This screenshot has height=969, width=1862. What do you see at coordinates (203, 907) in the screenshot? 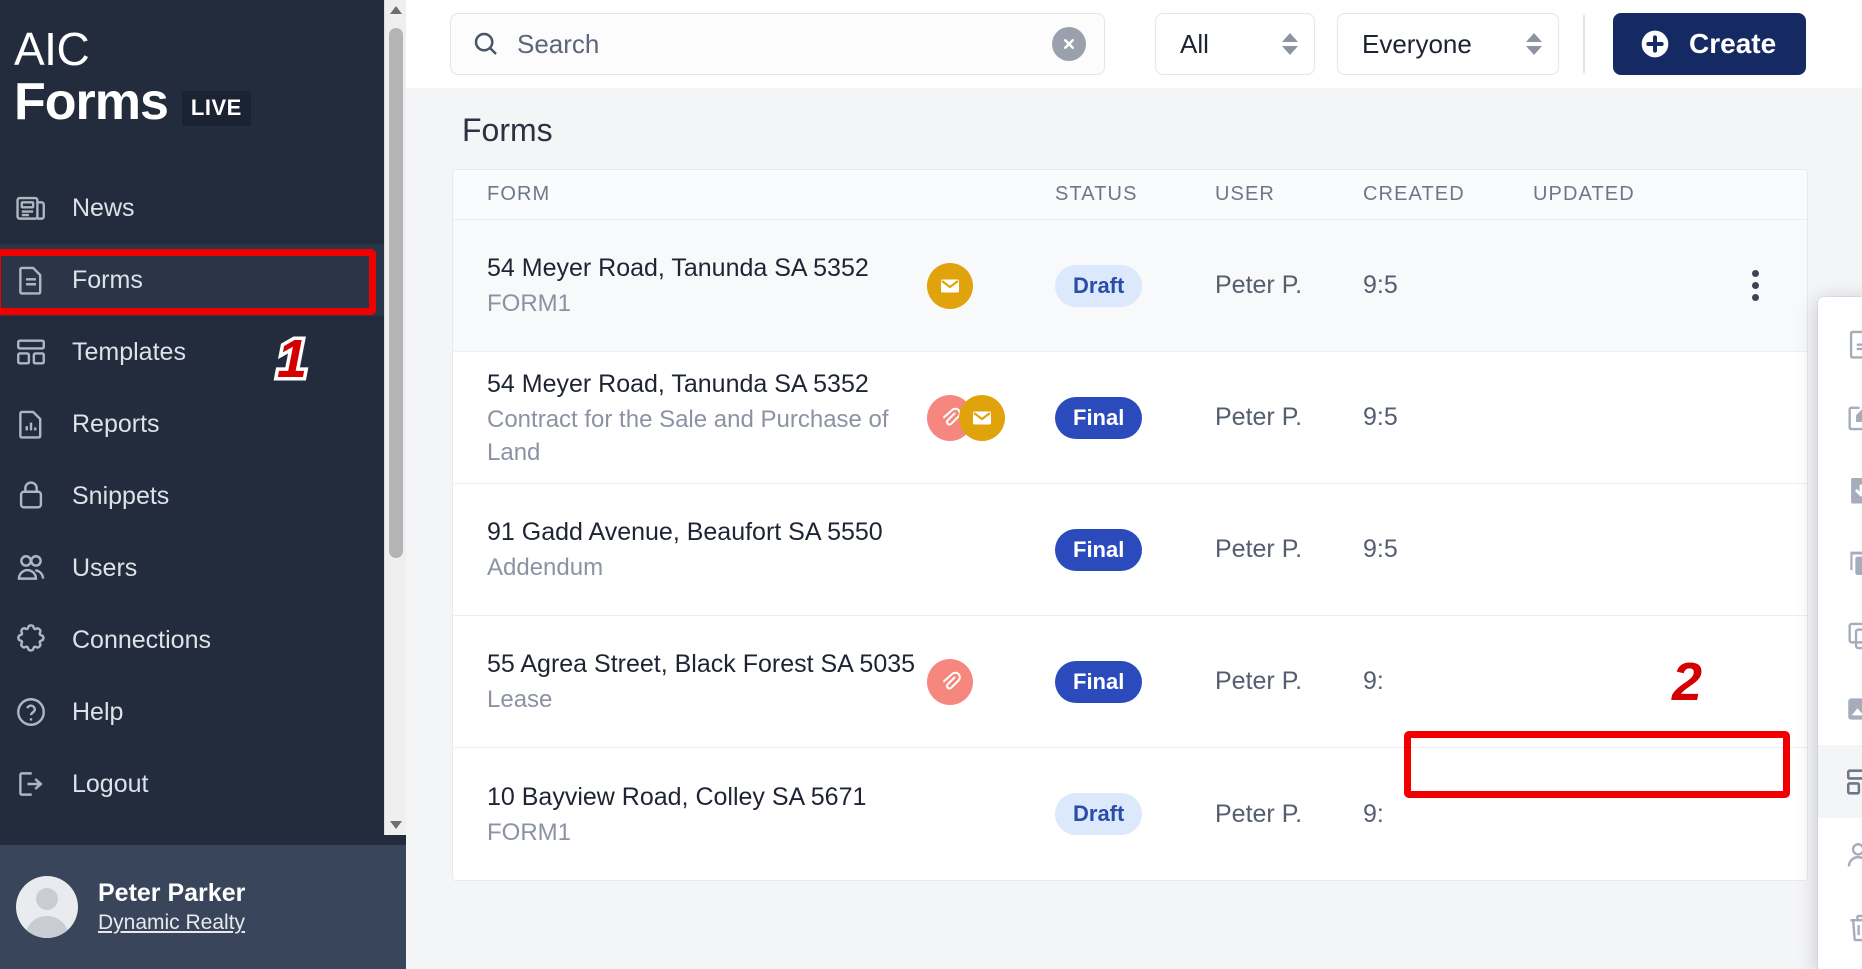
I see `sidebar-profile: Peter Parker Dynamic Realty` at bounding box center [203, 907].